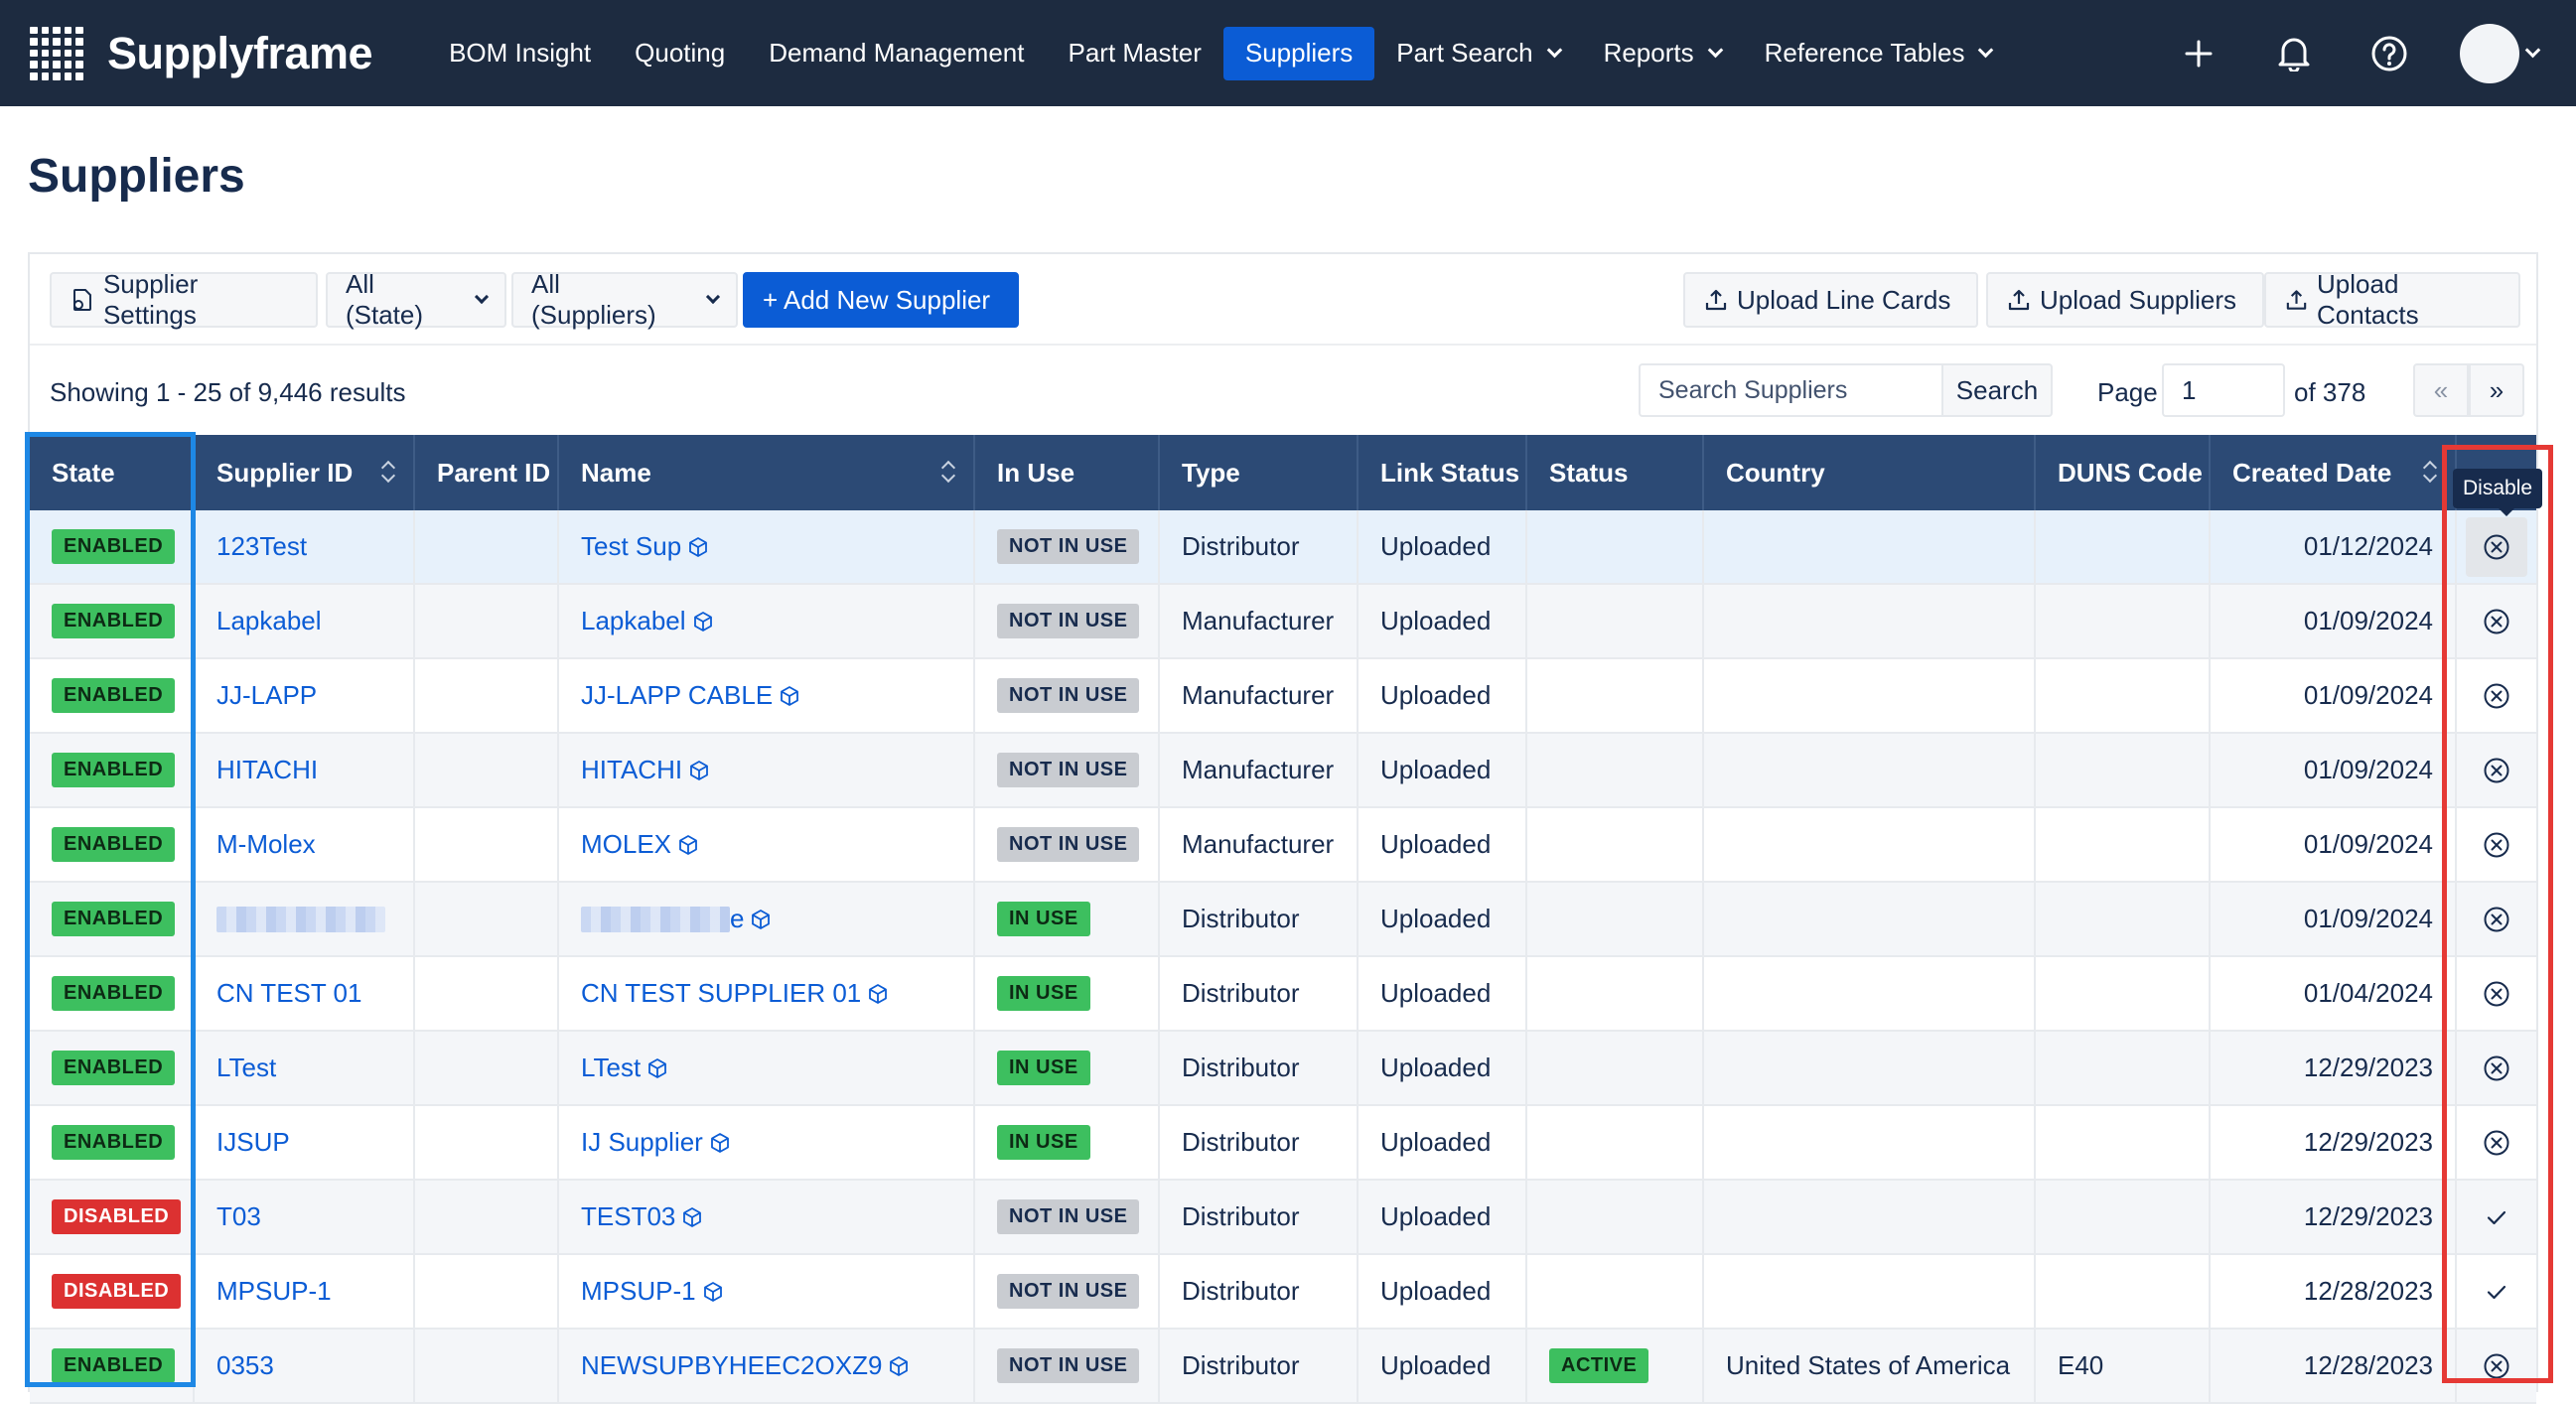  What do you see at coordinates (2392, 299) in the screenshot?
I see `upload-contacts-button: Upload Contacts` at bounding box center [2392, 299].